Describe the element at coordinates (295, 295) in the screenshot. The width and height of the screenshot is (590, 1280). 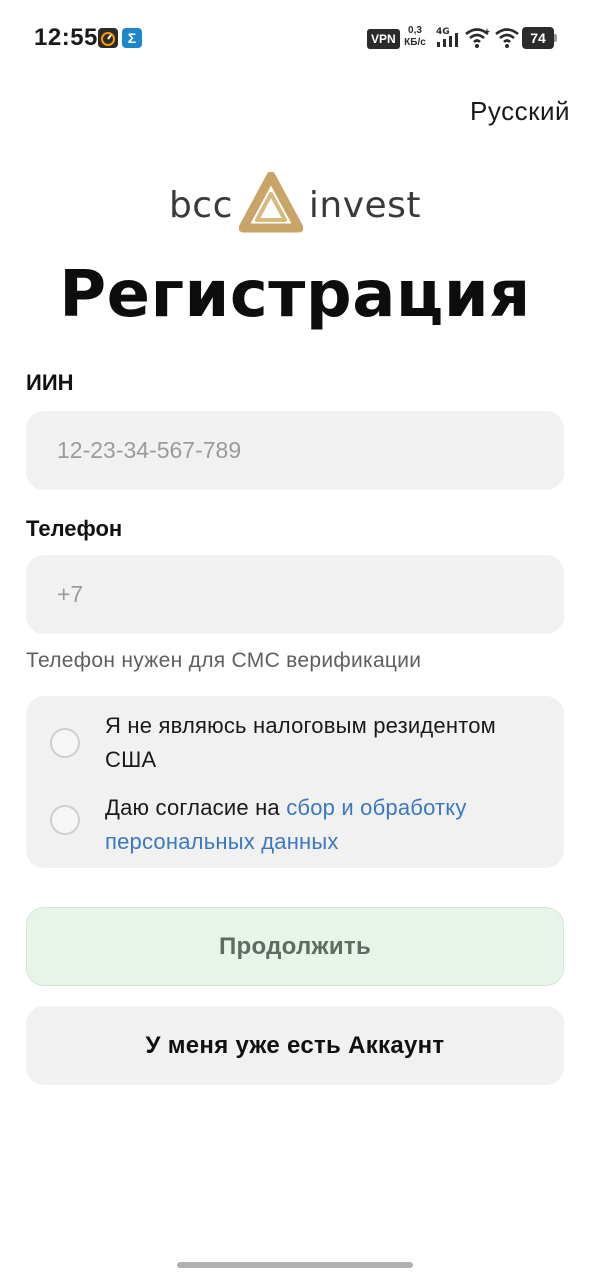
I see `page-title: Регистрация` at that location.